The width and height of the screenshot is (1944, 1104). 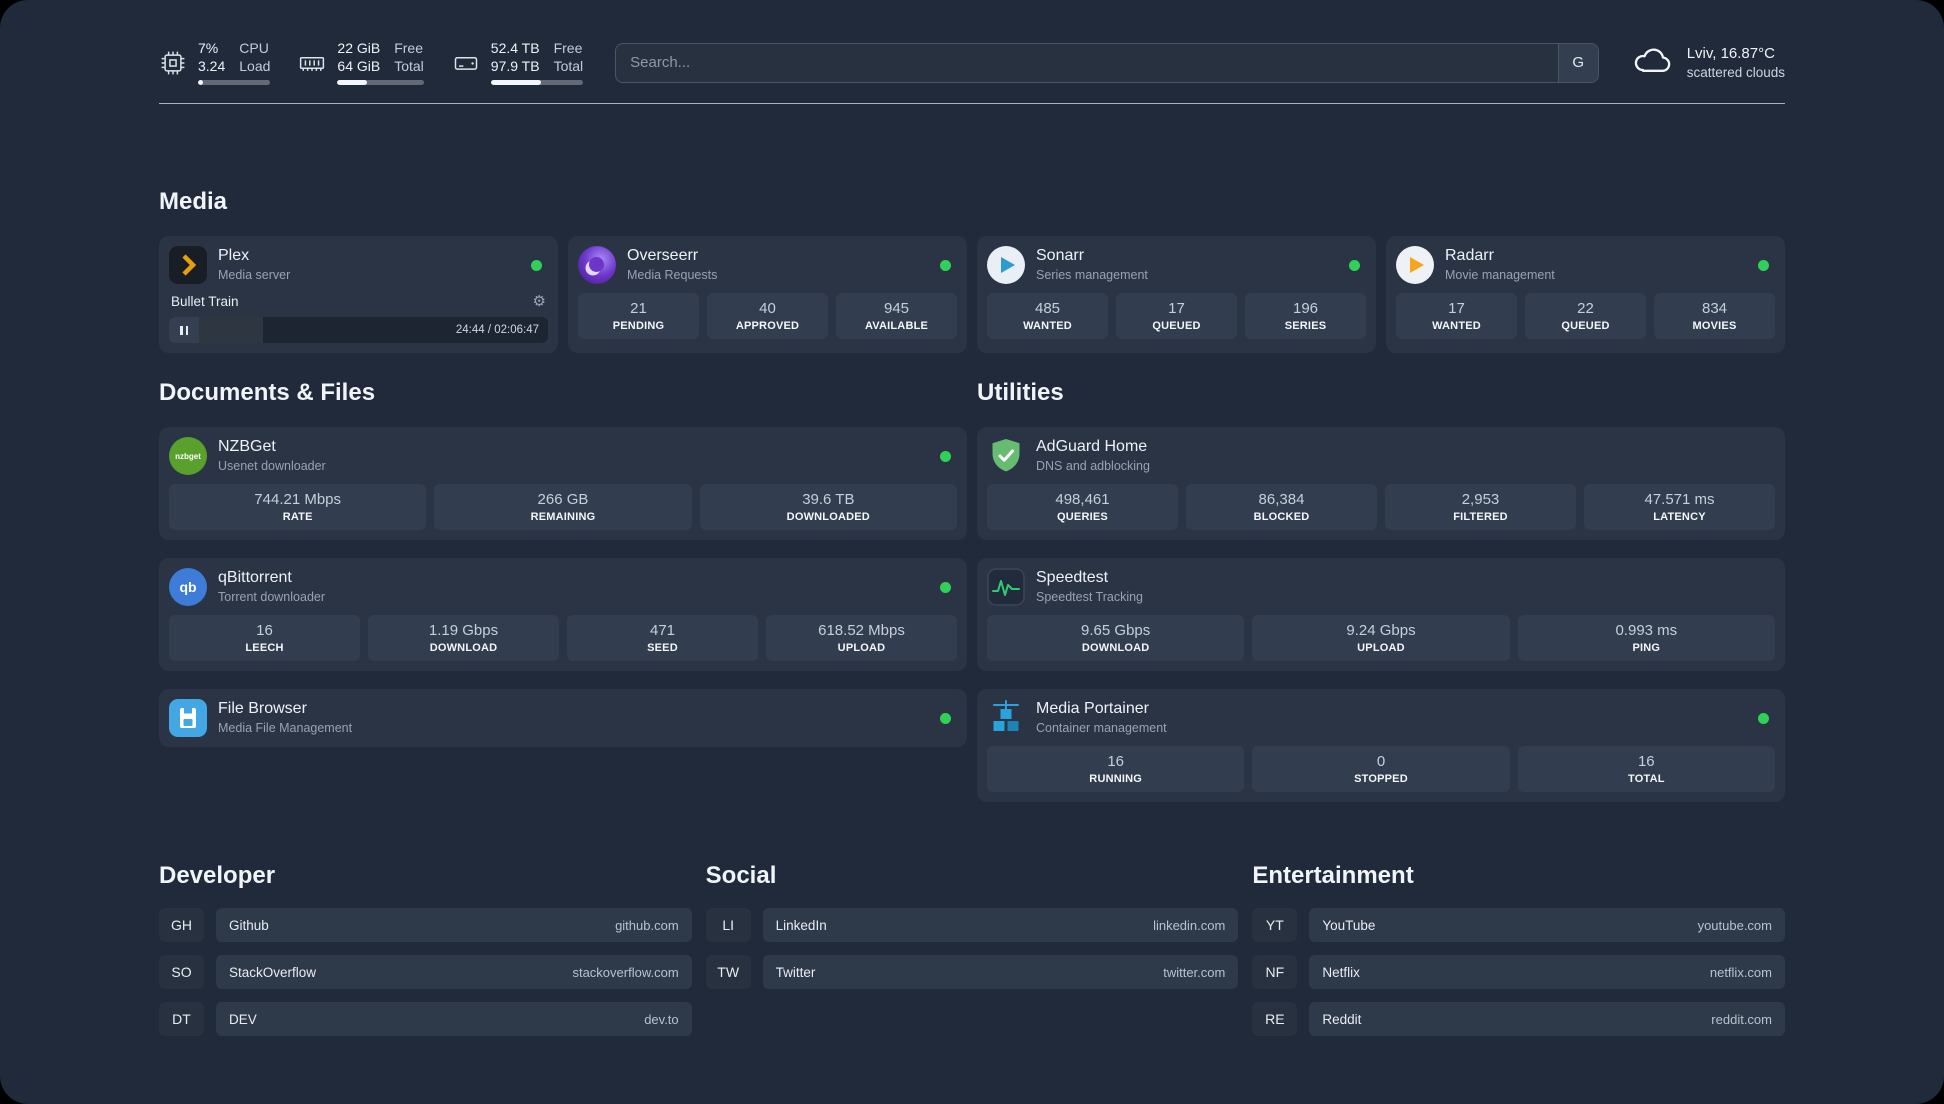 I want to click on storage-usage-bar, so click(x=537, y=82).